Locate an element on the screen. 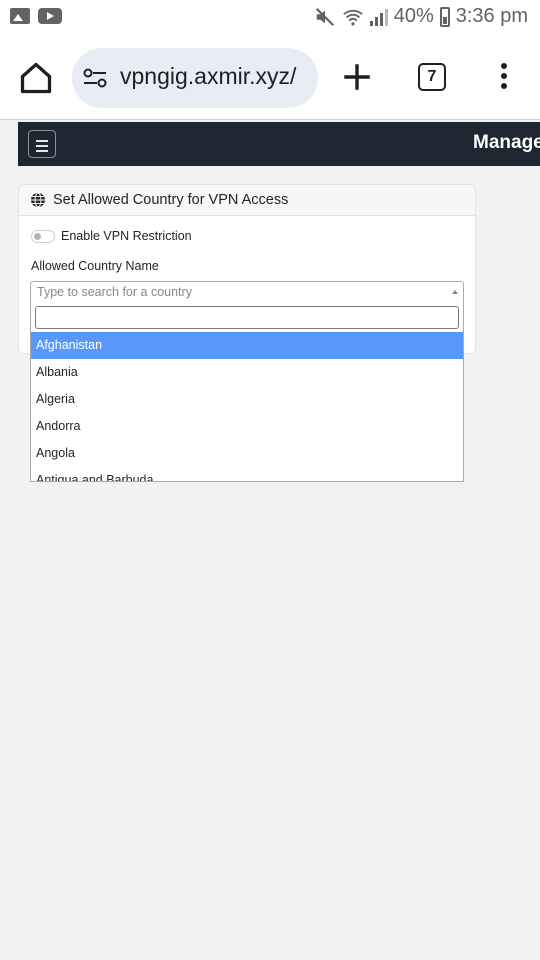 This screenshot has height=960, width=540. country-option: Albania is located at coordinates (247, 372).